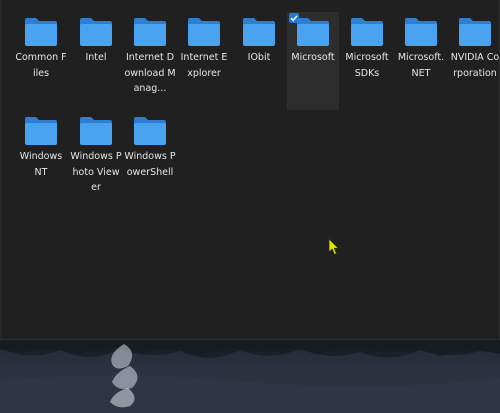 This screenshot has width=500, height=413. Describe the element at coordinates (334, 247) in the screenshot. I see `arrow-cursor-icon` at that location.